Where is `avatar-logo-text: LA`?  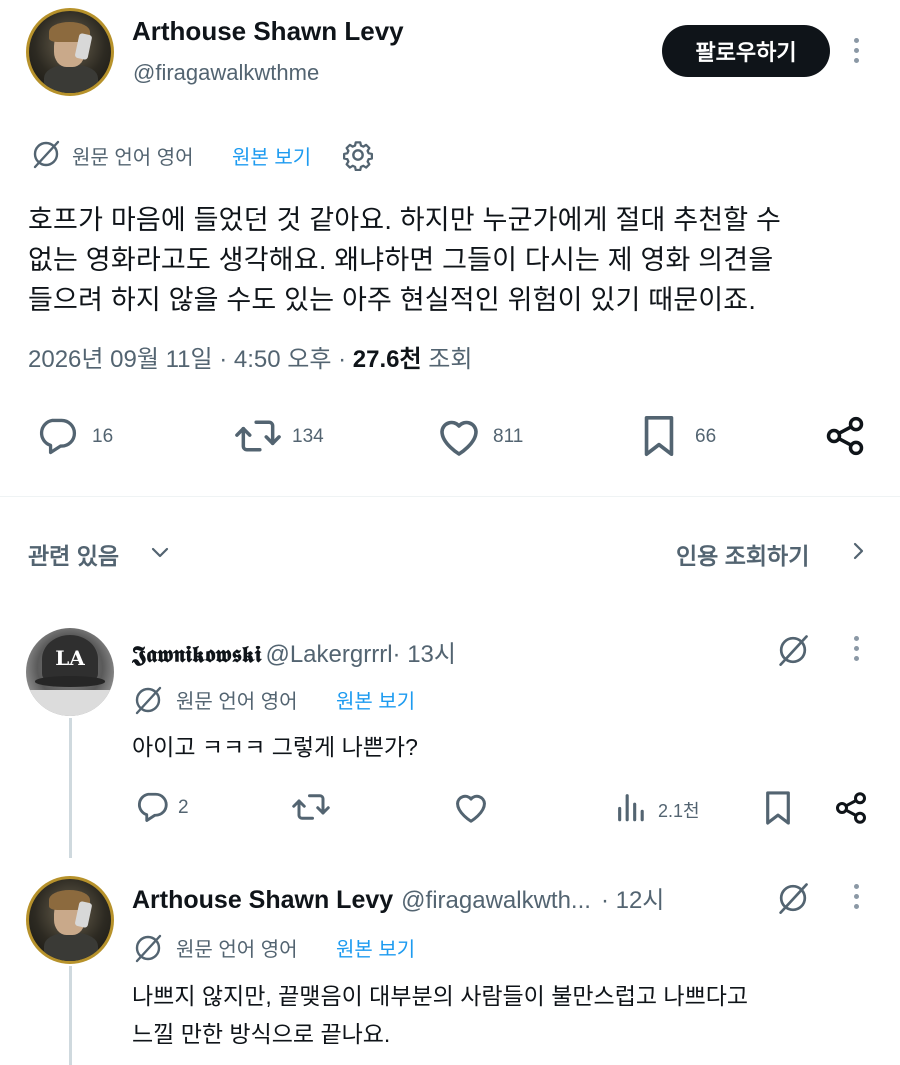 avatar-logo-text: LA is located at coordinates (70, 657).